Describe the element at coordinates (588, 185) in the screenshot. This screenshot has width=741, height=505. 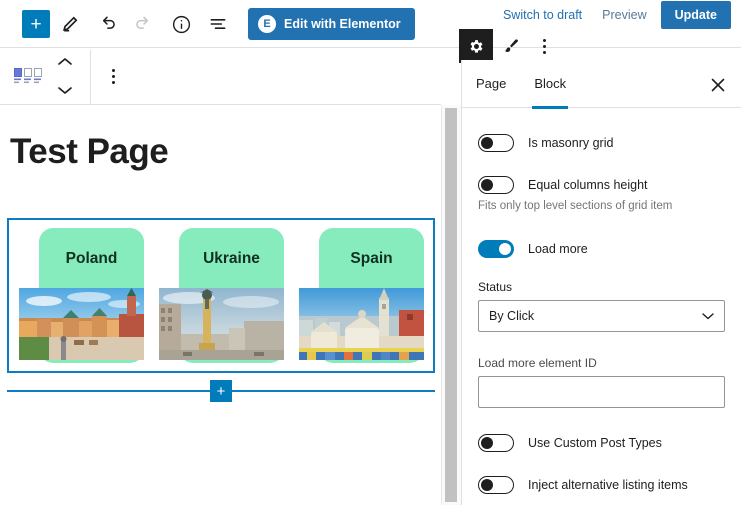
I see `toggle-label: Equal columns height` at that location.